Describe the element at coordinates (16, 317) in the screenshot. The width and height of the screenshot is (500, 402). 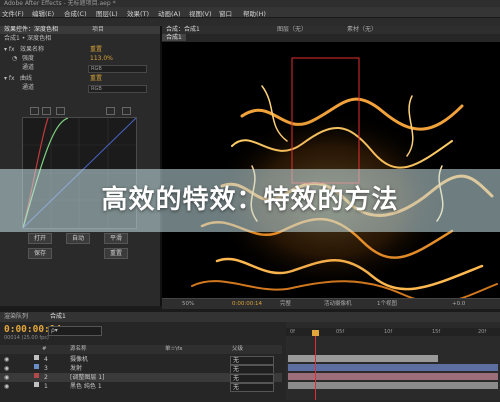
I see `tab-render-queue: 渲染队列` at that location.